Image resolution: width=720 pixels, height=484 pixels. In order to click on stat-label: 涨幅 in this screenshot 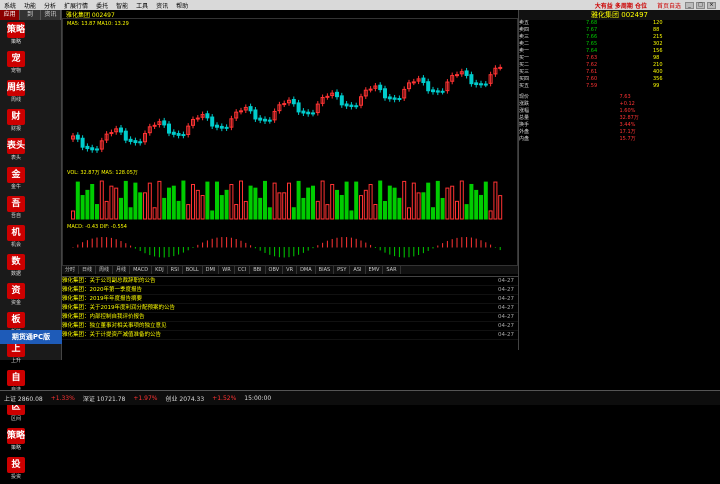, I will do `click(569, 111)`.